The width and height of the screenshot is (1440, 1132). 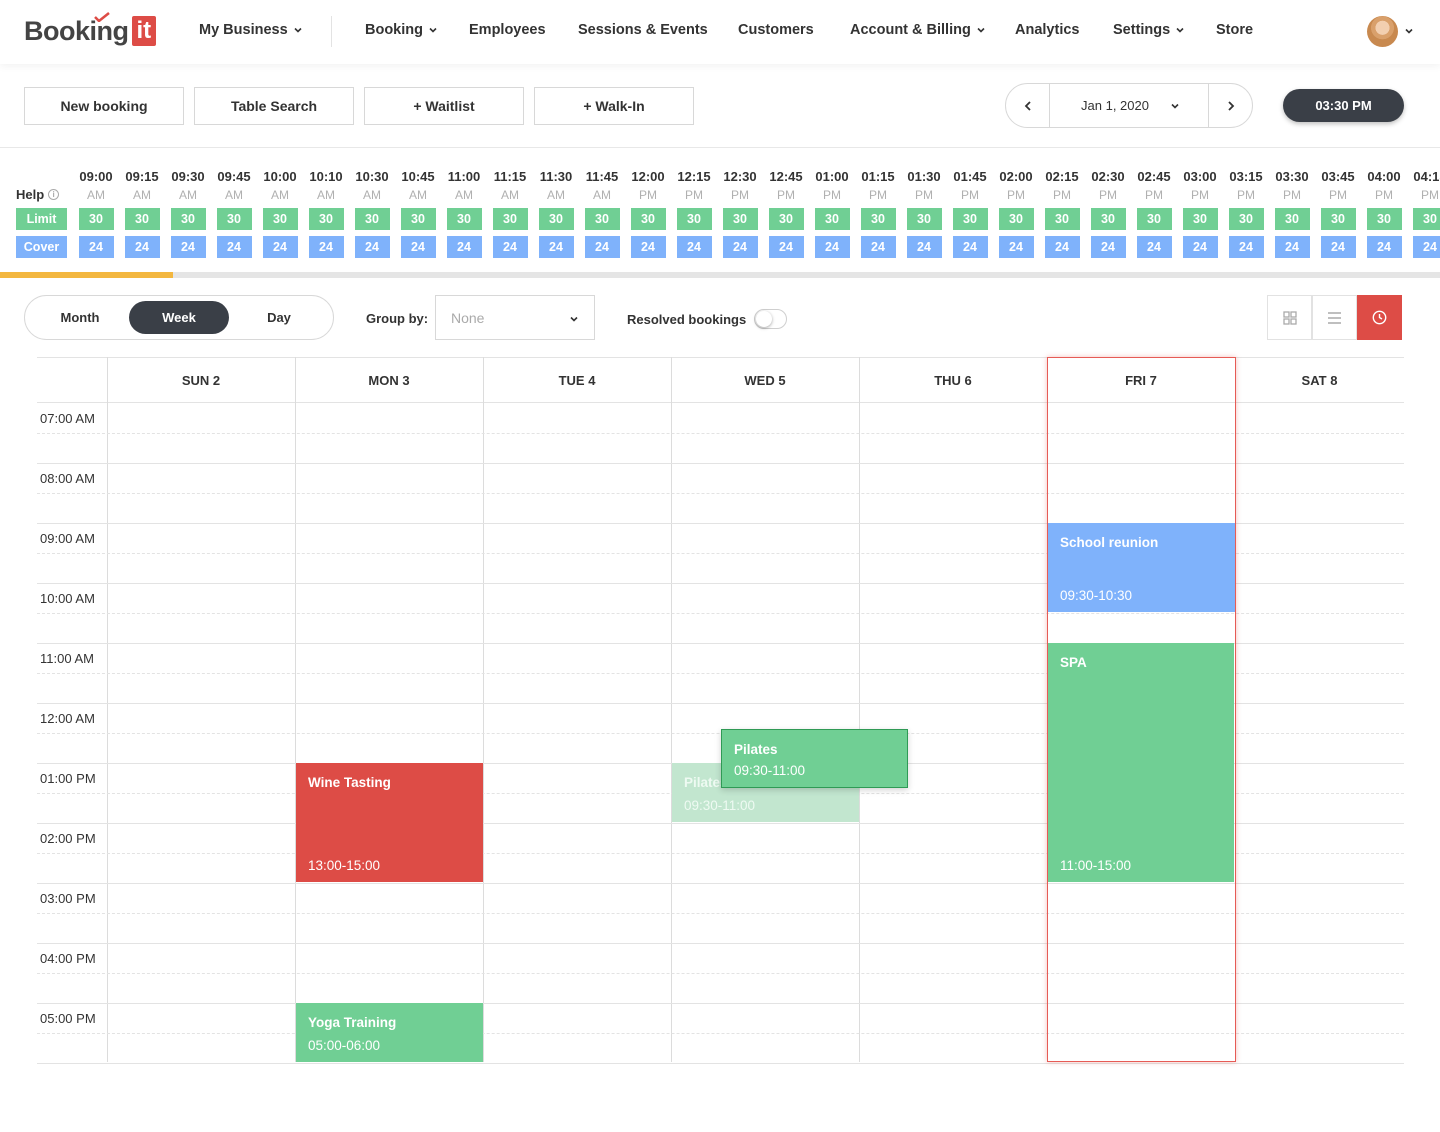 What do you see at coordinates (90, 30) in the screenshot?
I see `app-logo: Booking it` at bounding box center [90, 30].